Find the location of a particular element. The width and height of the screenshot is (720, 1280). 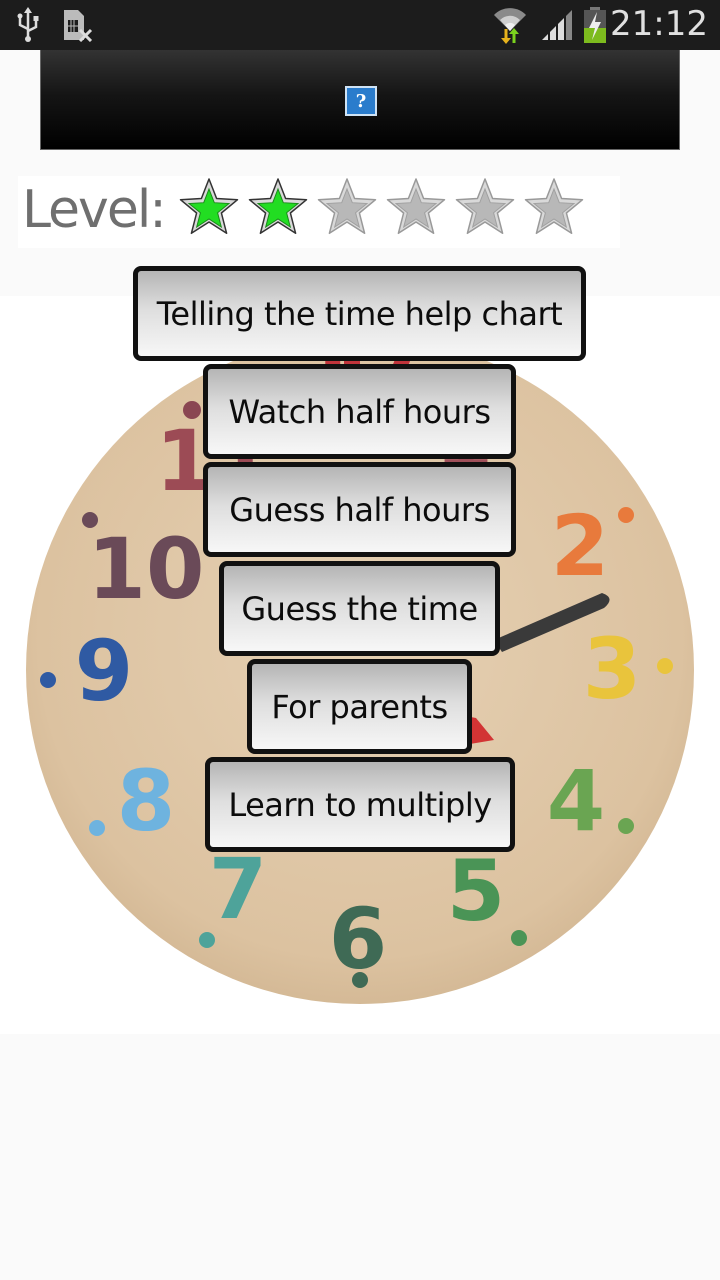

no-sim-icon is located at coordinates (78, 25).